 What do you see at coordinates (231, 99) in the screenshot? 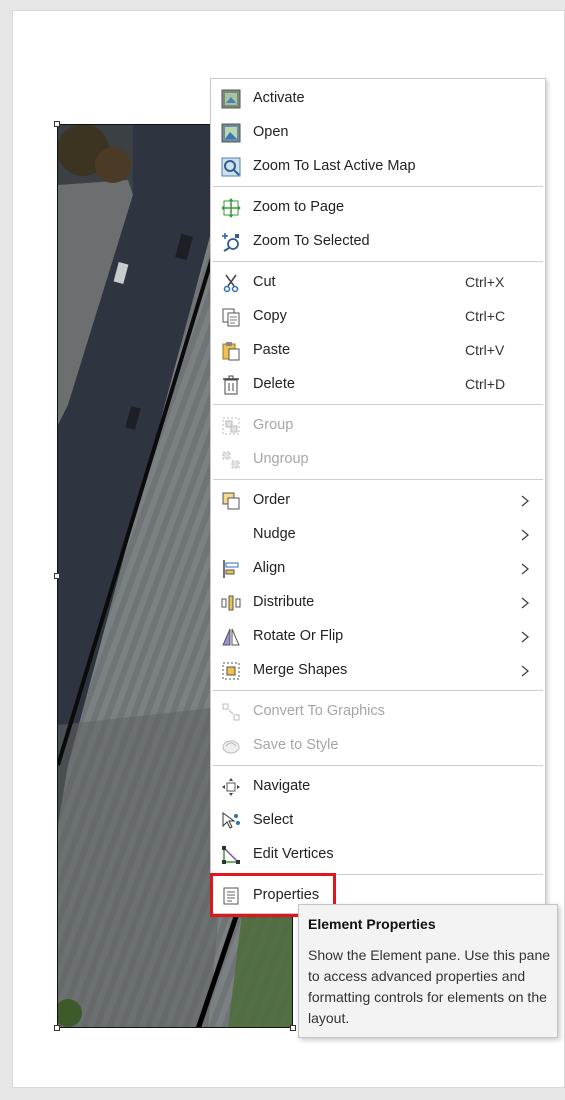
I see `activate-icon` at bounding box center [231, 99].